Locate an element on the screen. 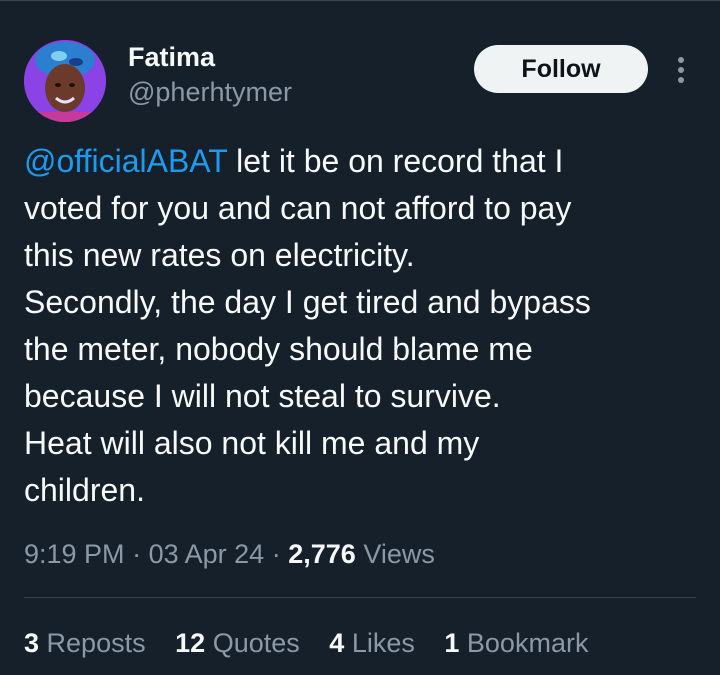  tweet-line: Heat will also not kill me and my is located at coordinates (252, 443).